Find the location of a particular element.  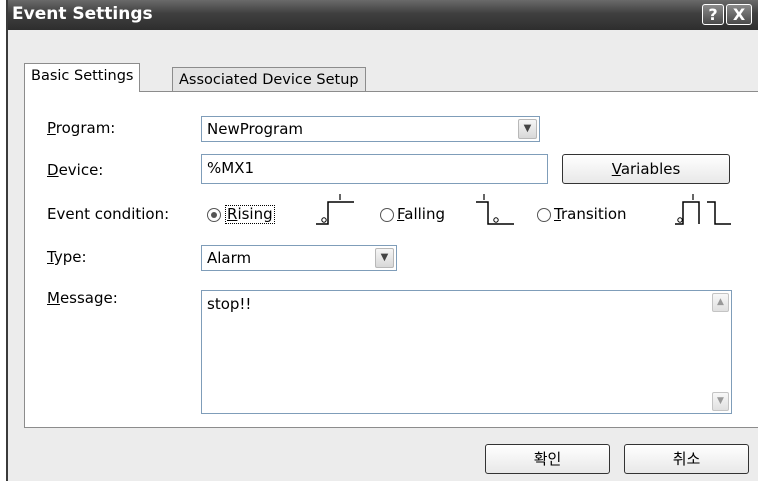

close-icon: X is located at coordinates (739, 14).